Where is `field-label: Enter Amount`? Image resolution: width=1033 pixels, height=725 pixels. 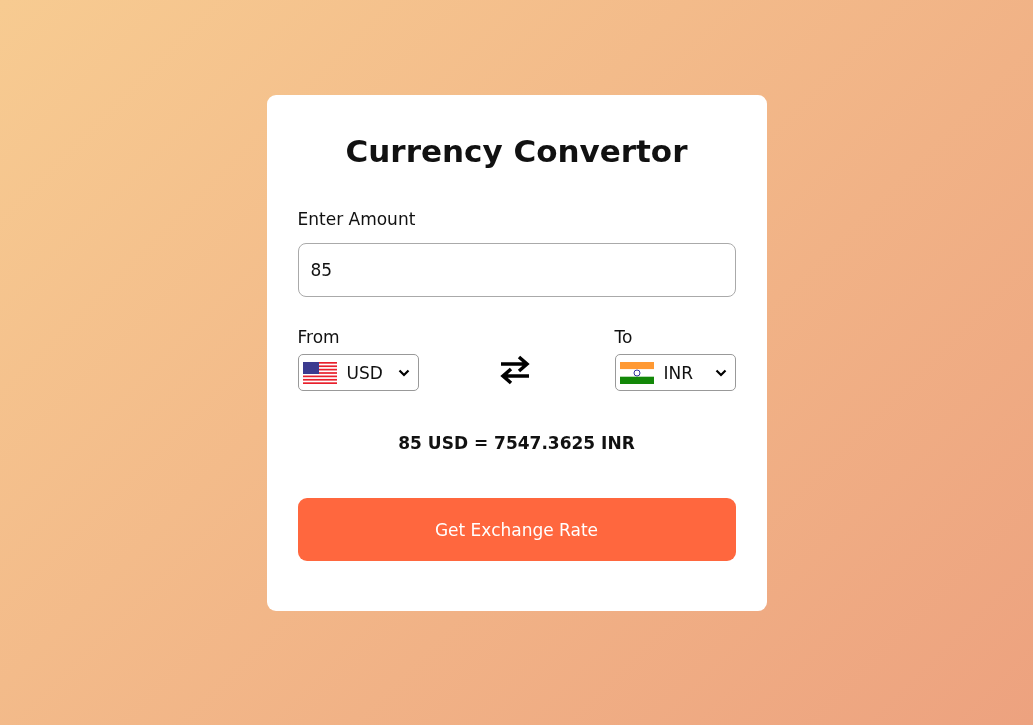 field-label: Enter Amount is located at coordinates (357, 219).